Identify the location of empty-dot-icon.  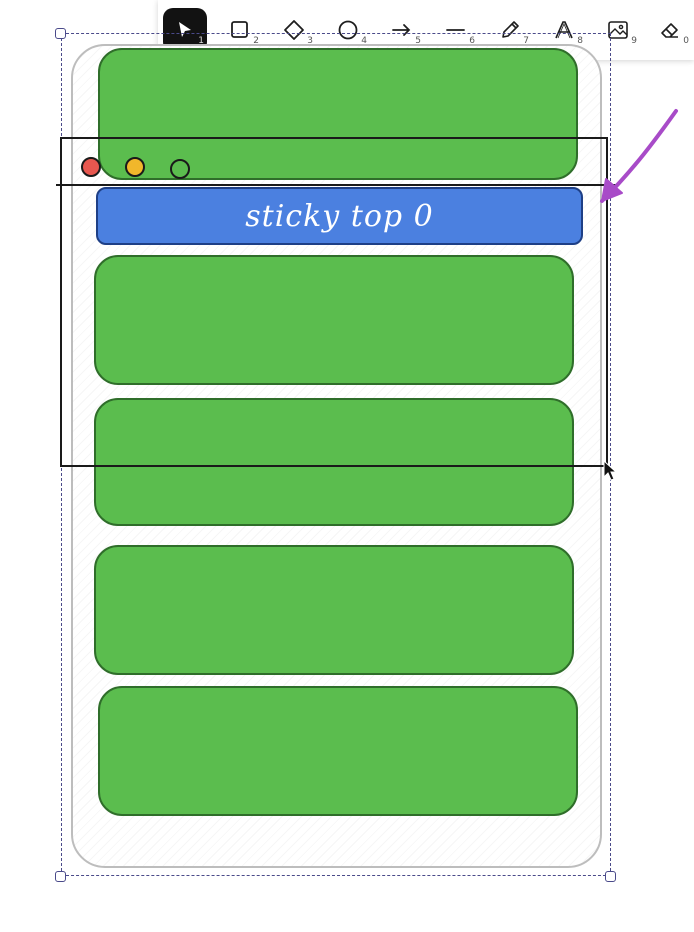
(180, 169).